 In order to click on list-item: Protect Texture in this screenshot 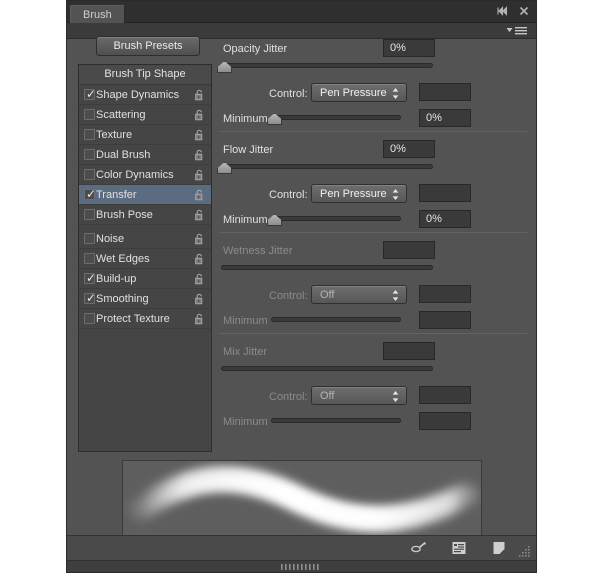, I will do `click(145, 319)`.